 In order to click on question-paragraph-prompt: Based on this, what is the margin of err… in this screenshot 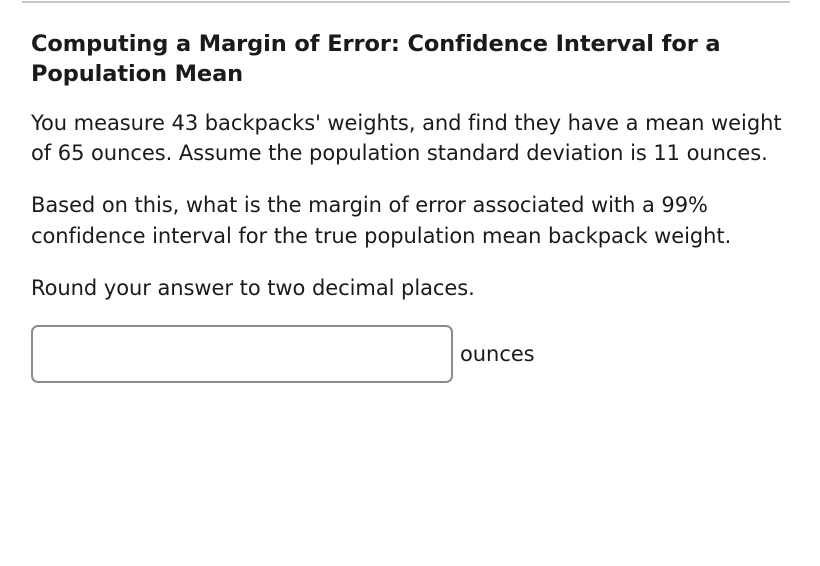, I will do `click(381, 220)`.